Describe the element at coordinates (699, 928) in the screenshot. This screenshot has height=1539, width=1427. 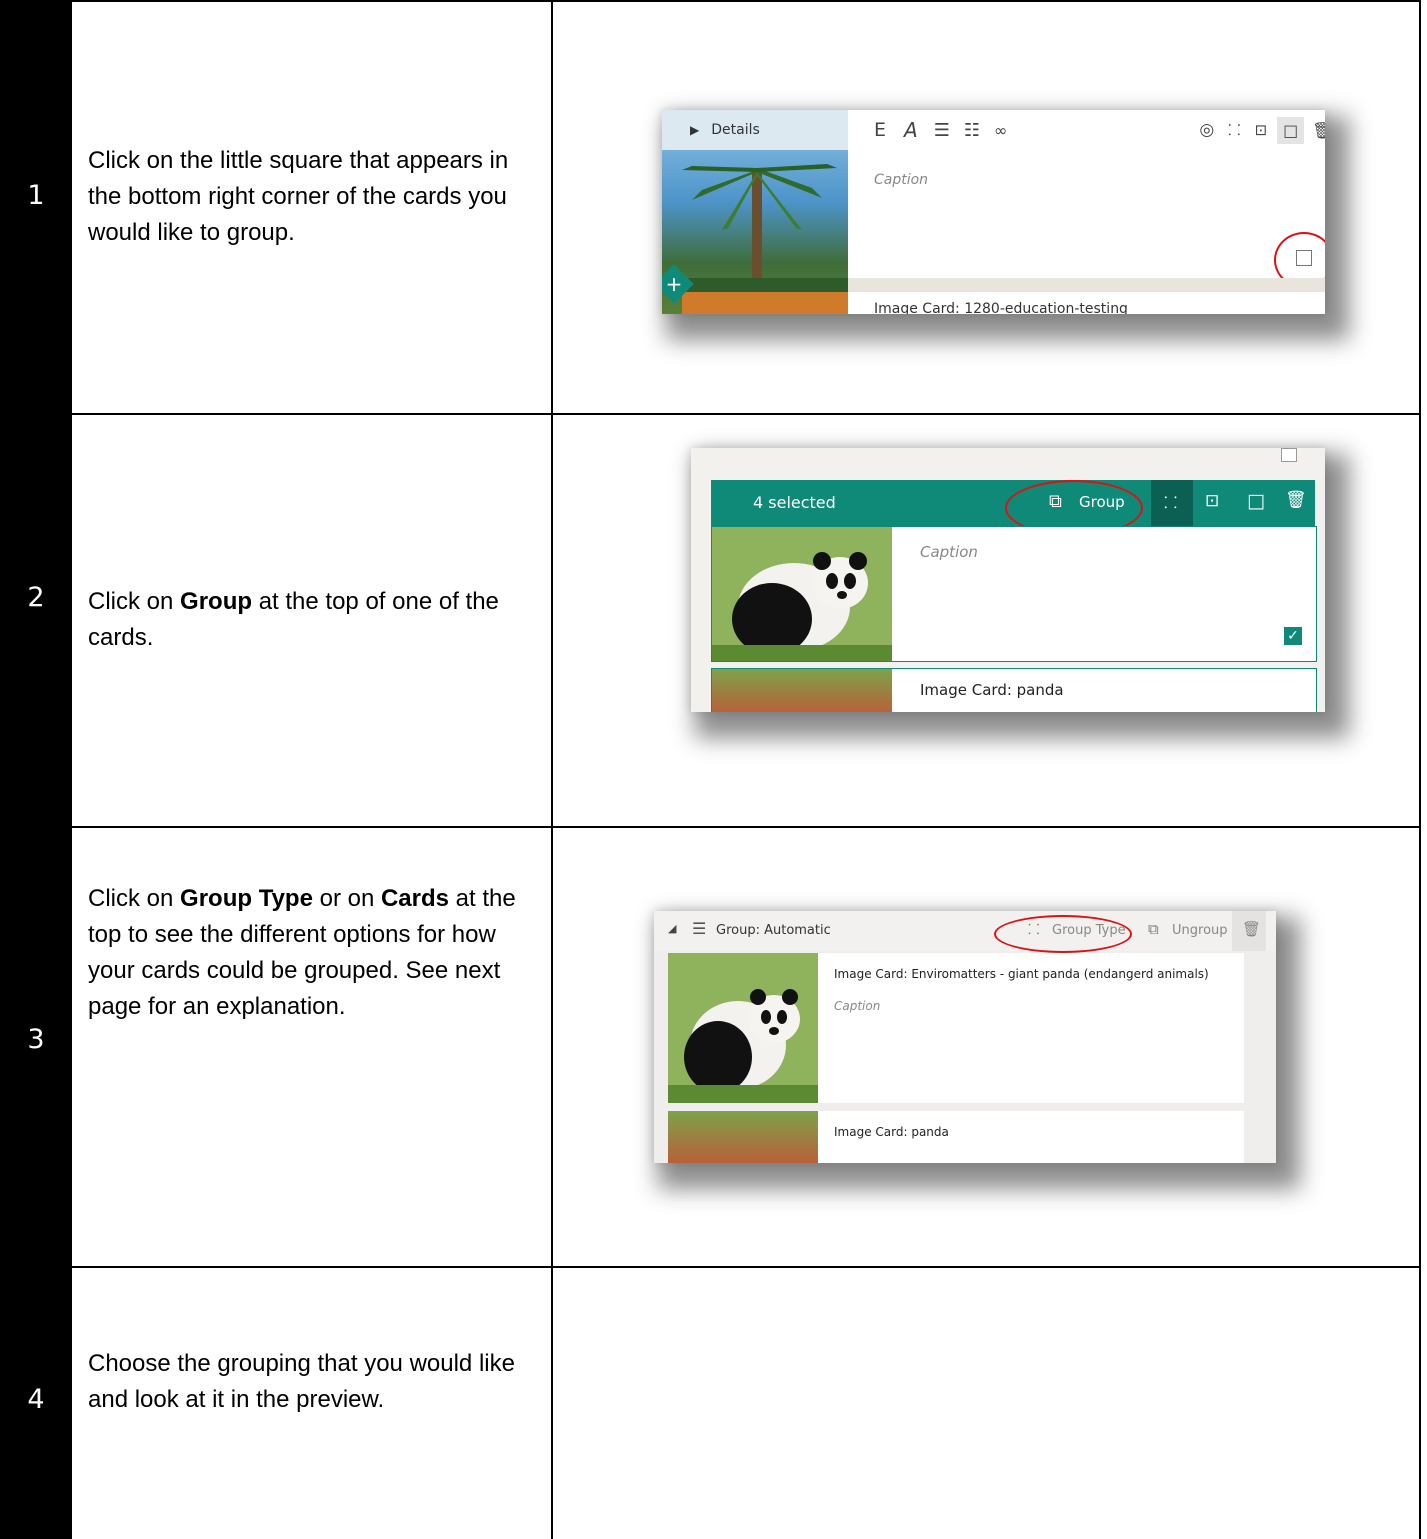
I see `group-layout-icon: ☰` at that location.